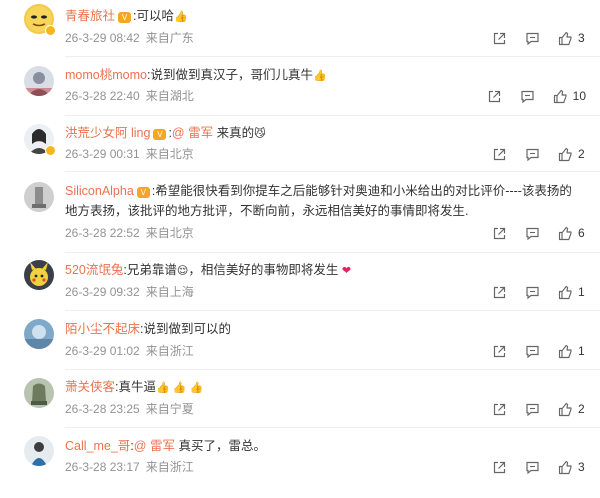 This screenshot has height=498, width=600. What do you see at coordinates (102, 154) in the screenshot?
I see `comment-time: 26-3-29 00:31` at bounding box center [102, 154].